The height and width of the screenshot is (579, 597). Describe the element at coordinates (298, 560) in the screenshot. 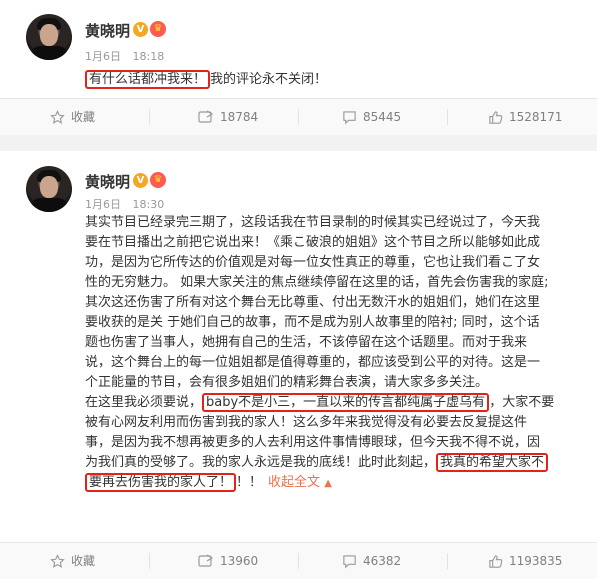

I see `action-bar: 收藏 13960 46382 1193835` at that location.